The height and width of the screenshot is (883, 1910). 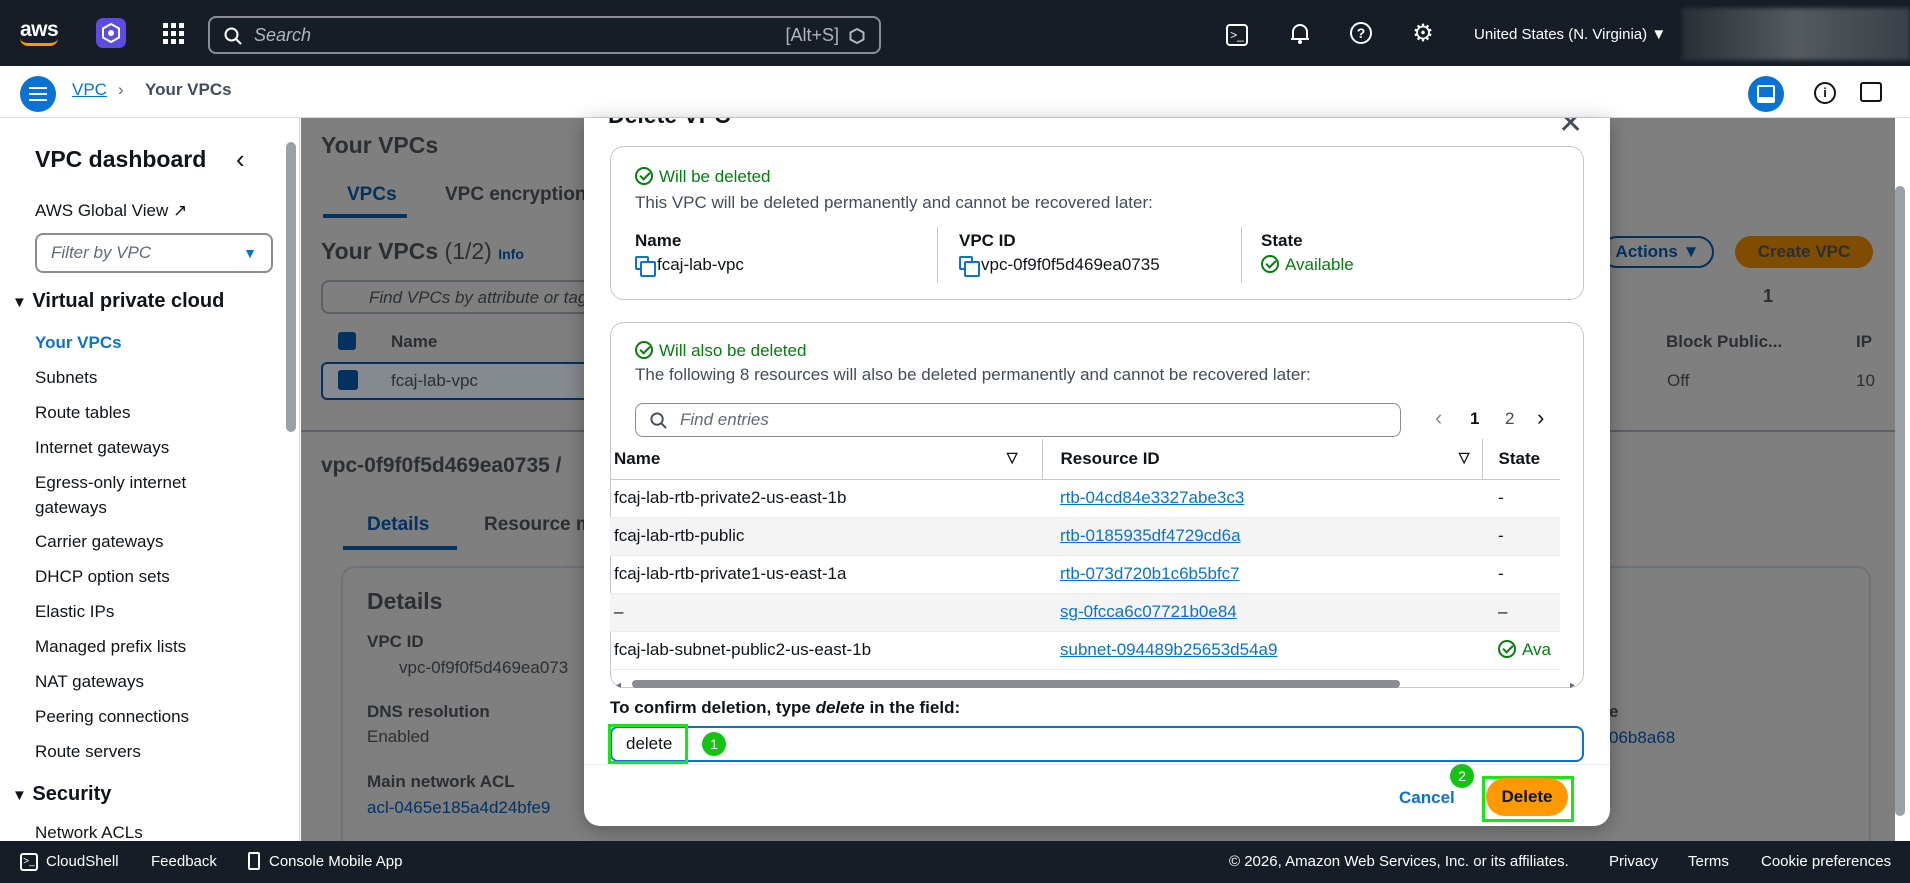 I want to click on column-label: State, so click(x=1519, y=458).